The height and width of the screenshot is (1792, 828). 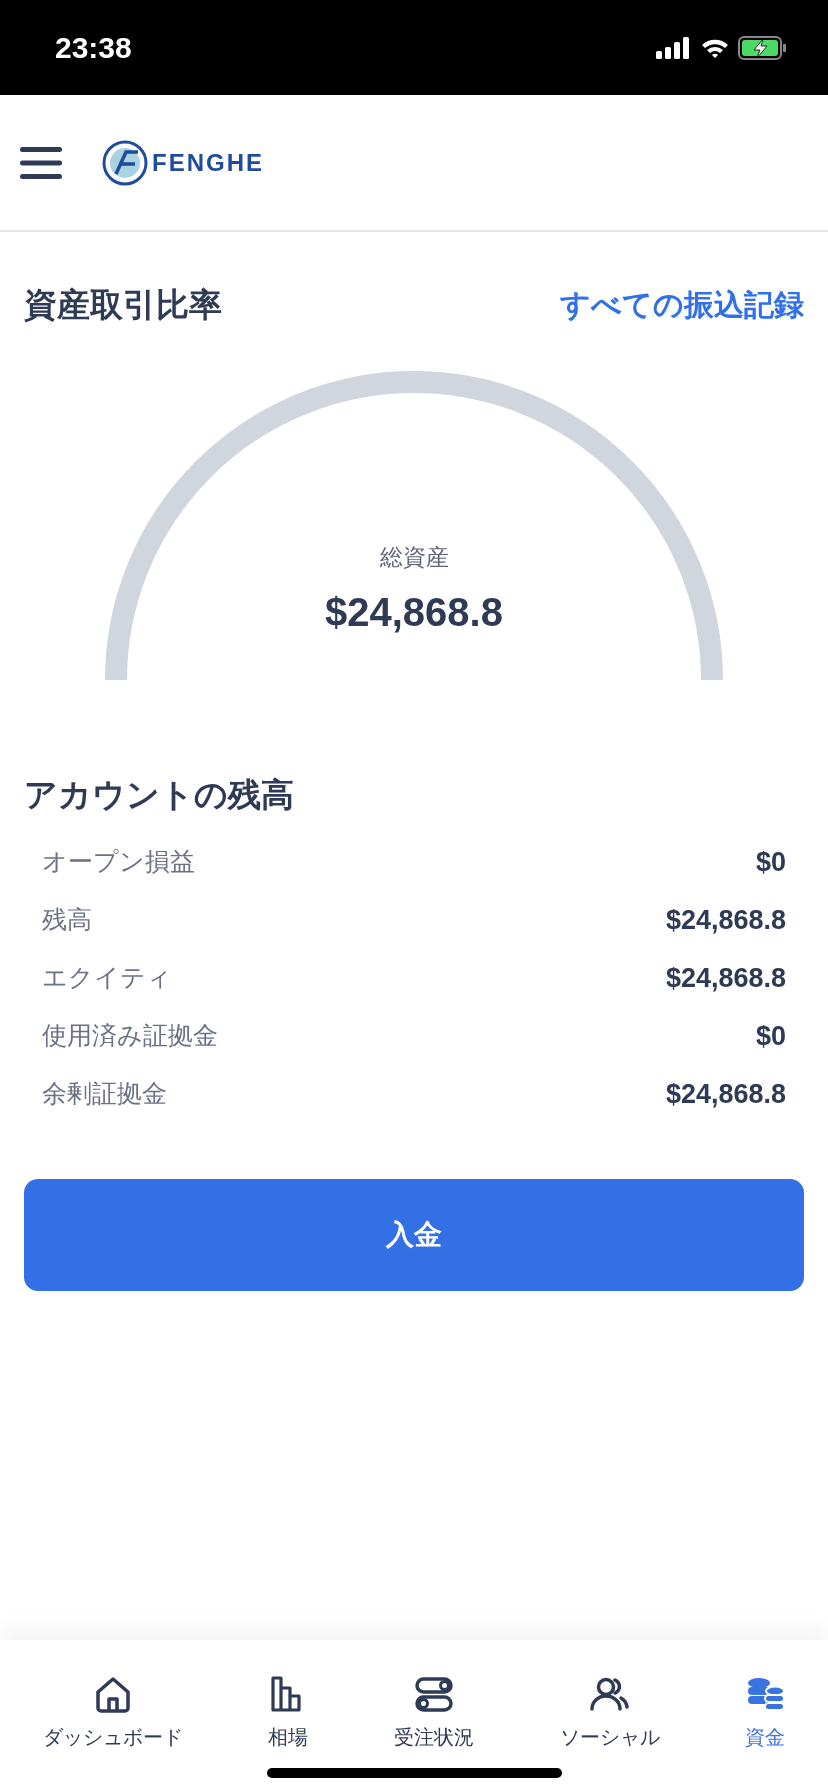 I want to click on tab-bar-item: 相場, so click(x=288, y=1713).